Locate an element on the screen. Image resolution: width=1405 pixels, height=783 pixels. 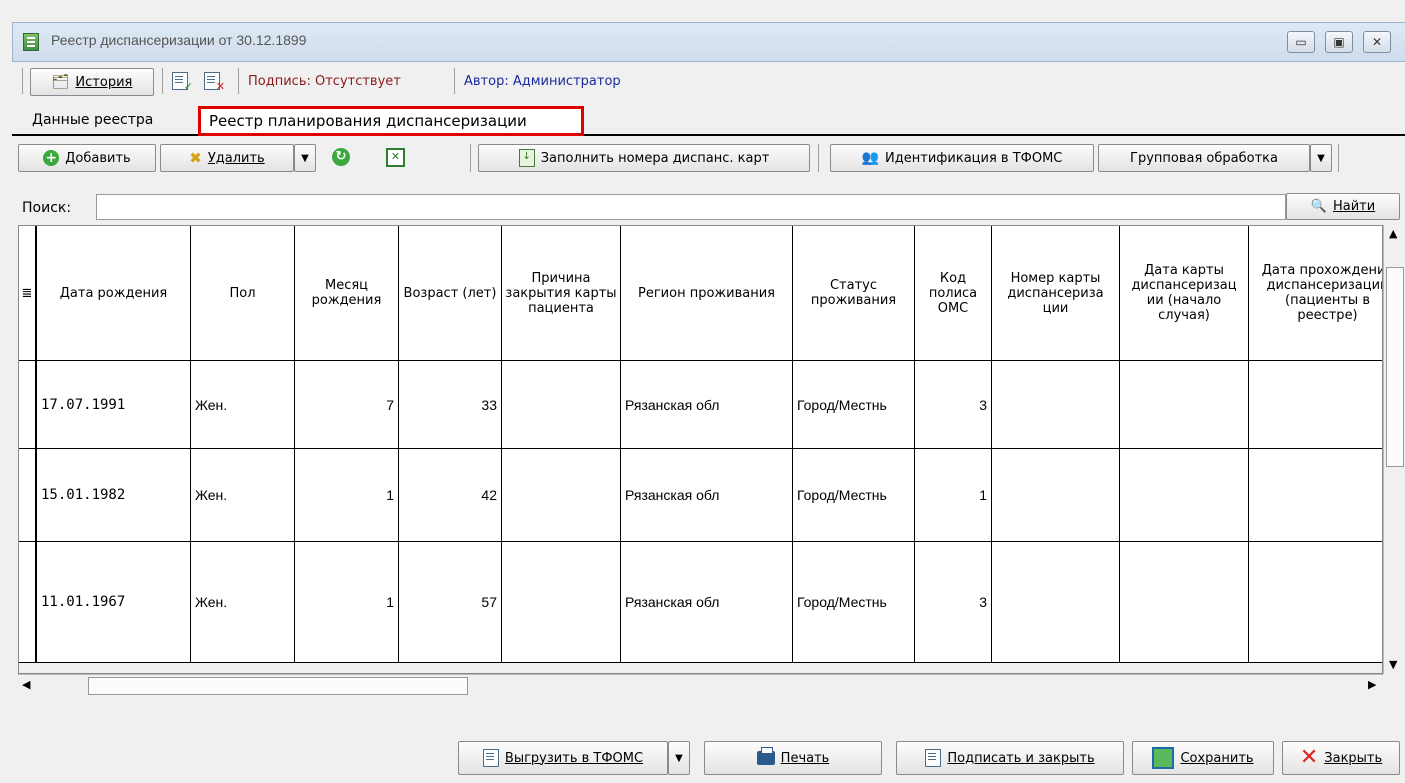
table-cell: 33 is located at coordinates (450, 405).